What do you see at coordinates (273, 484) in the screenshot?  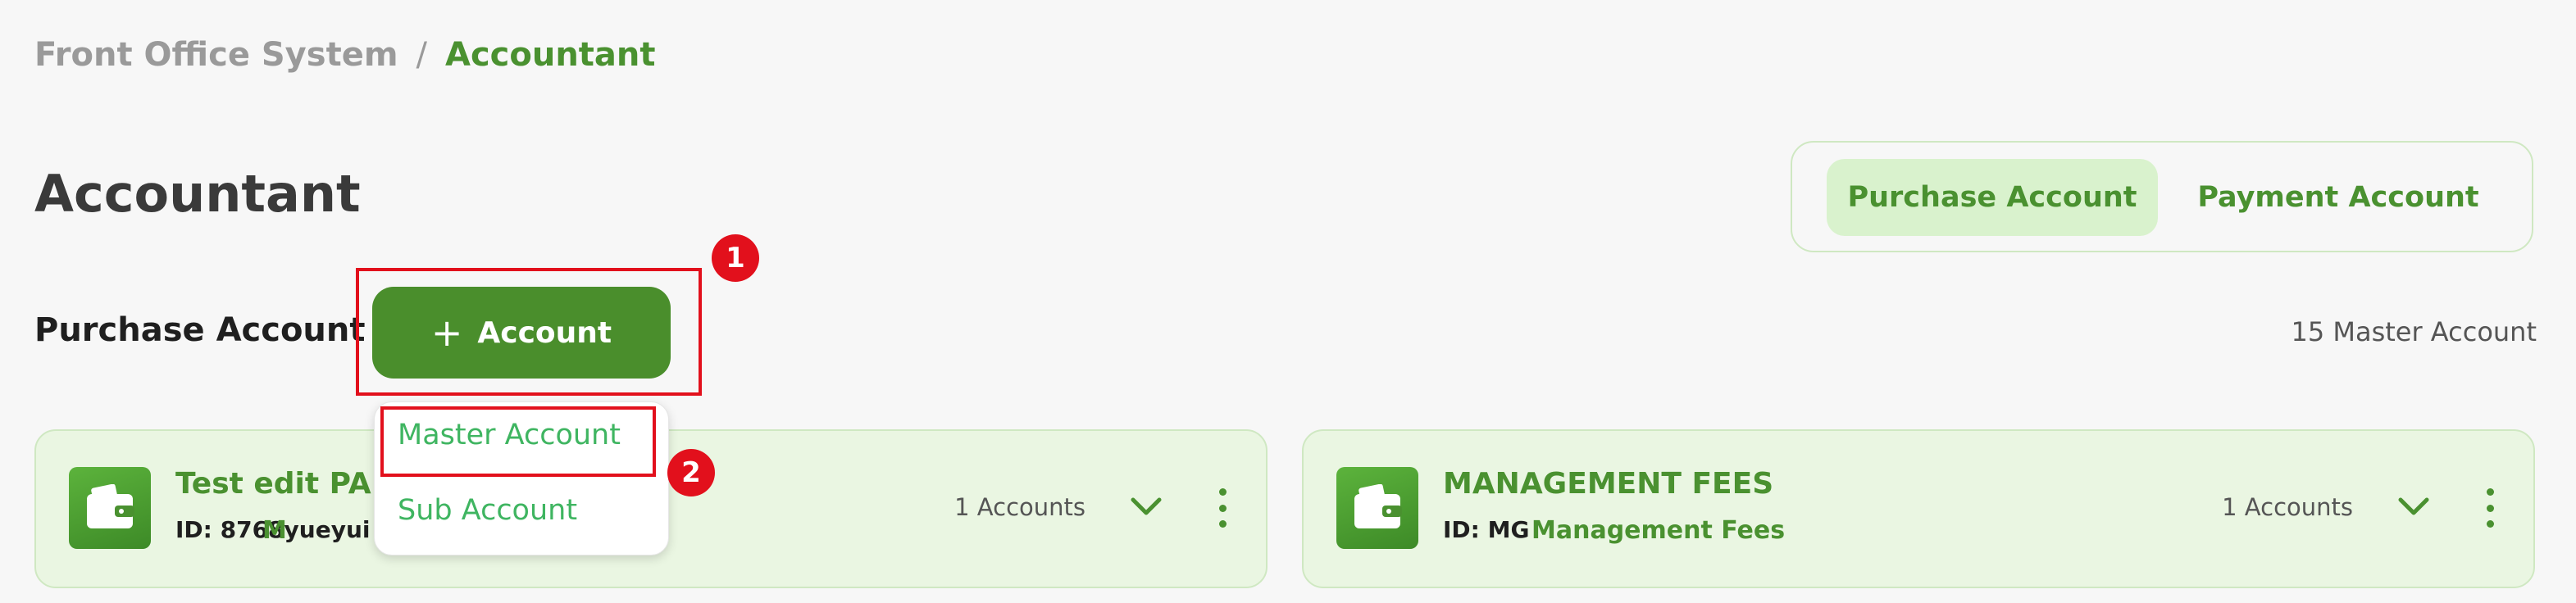 I see `card-title: Test edit PA` at bounding box center [273, 484].